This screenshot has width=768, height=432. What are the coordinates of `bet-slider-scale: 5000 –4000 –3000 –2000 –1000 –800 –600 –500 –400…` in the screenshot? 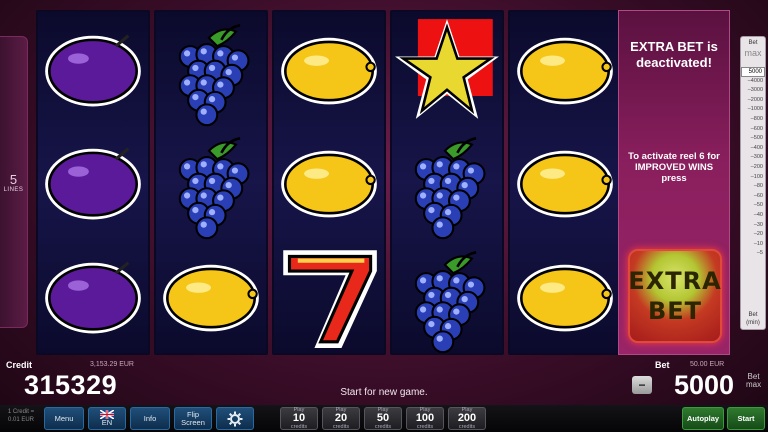 It's located at (753, 163).